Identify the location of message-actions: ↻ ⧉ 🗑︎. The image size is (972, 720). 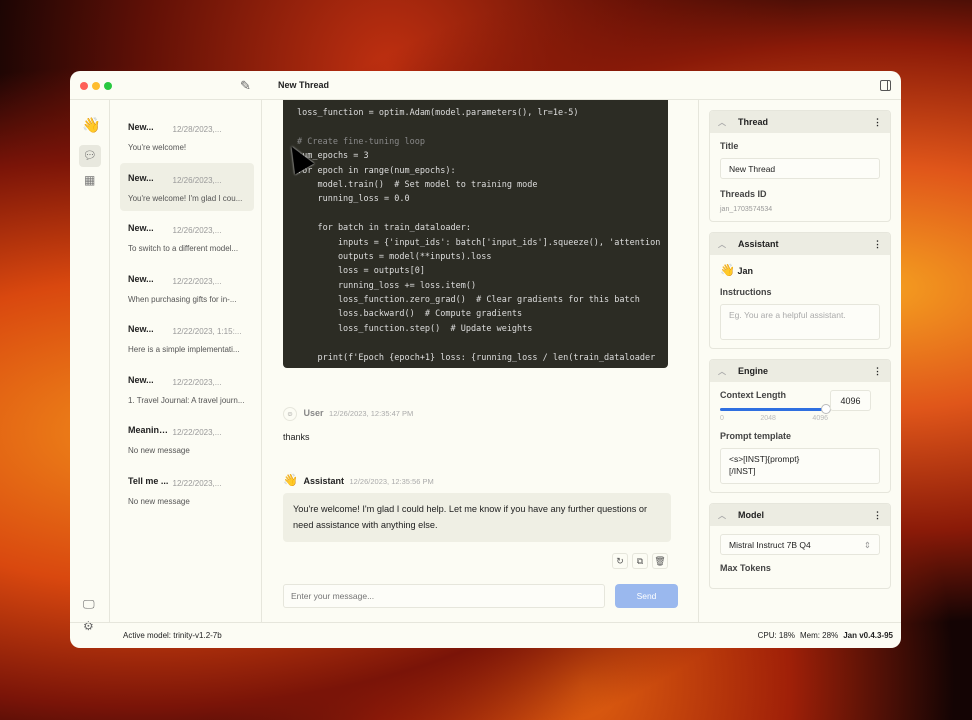
(640, 561).